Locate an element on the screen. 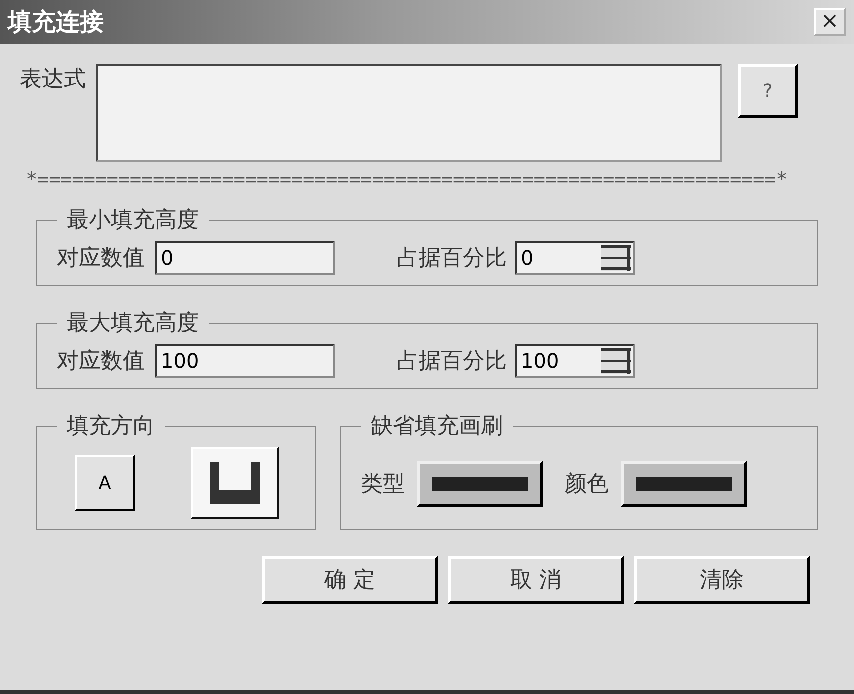 Image resolution: width=854 pixels, height=694 pixels. container-icon is located at coordinates (235, 483).